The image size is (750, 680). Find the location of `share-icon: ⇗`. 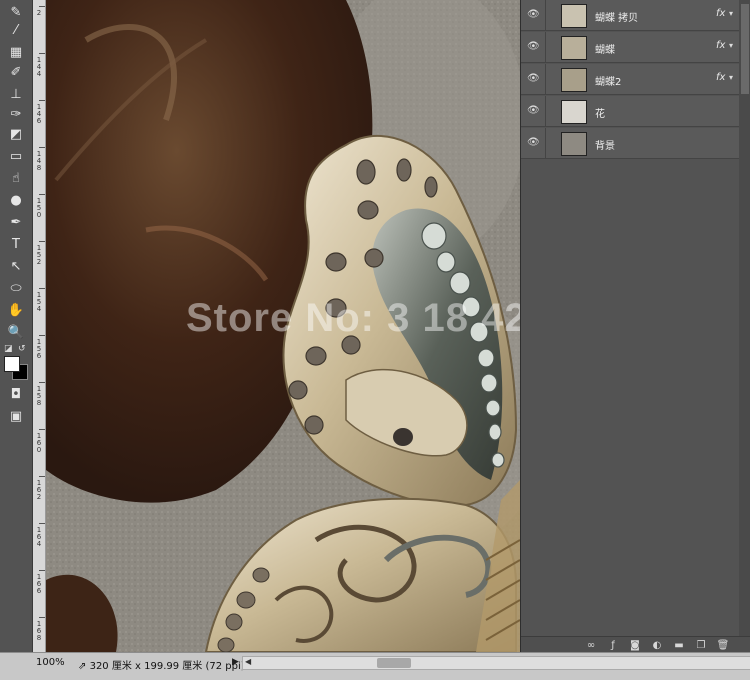

share-icon: ⇗ is located at coordinates (82, 666).